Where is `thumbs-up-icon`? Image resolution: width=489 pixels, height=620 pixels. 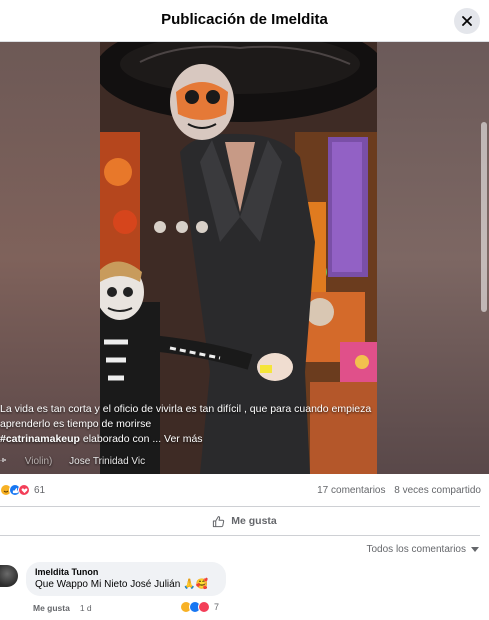 thumbs-up-icon is located at coordinates (218, 521).